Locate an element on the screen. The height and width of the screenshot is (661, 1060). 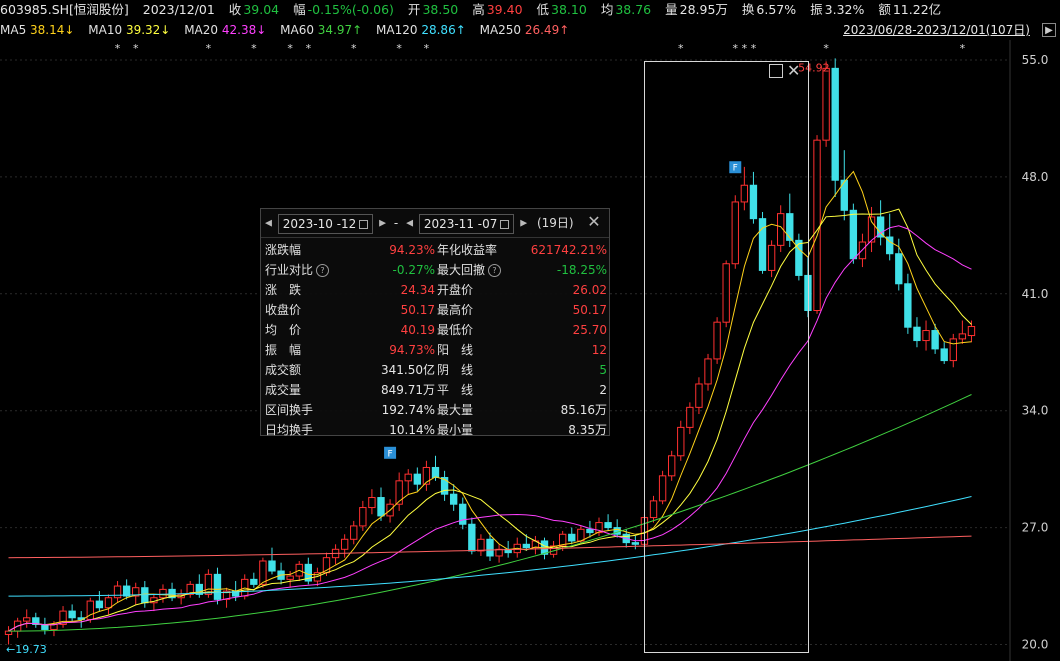
stats-cell: 阴 线 5 is located at coordinates (523, 370).